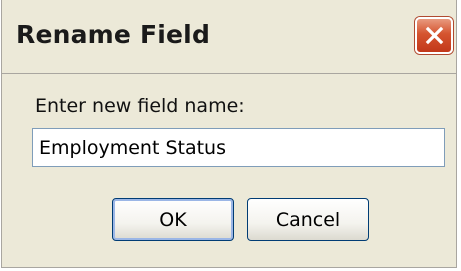 This screenshot has height=271, width=461. Describe the element at coordinates (238, 147) in the screenshot. I see `field-name-input` at that location.